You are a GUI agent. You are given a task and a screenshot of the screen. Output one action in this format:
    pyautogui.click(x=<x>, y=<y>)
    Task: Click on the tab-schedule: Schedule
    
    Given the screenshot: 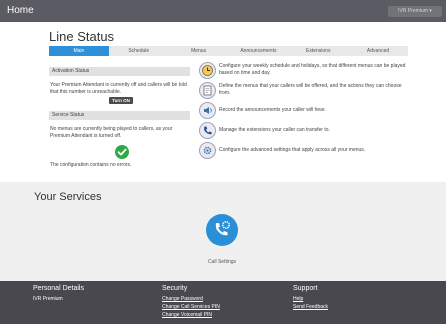 What is the action you would take?
    pyautogui.click(x=139, y=51)
    